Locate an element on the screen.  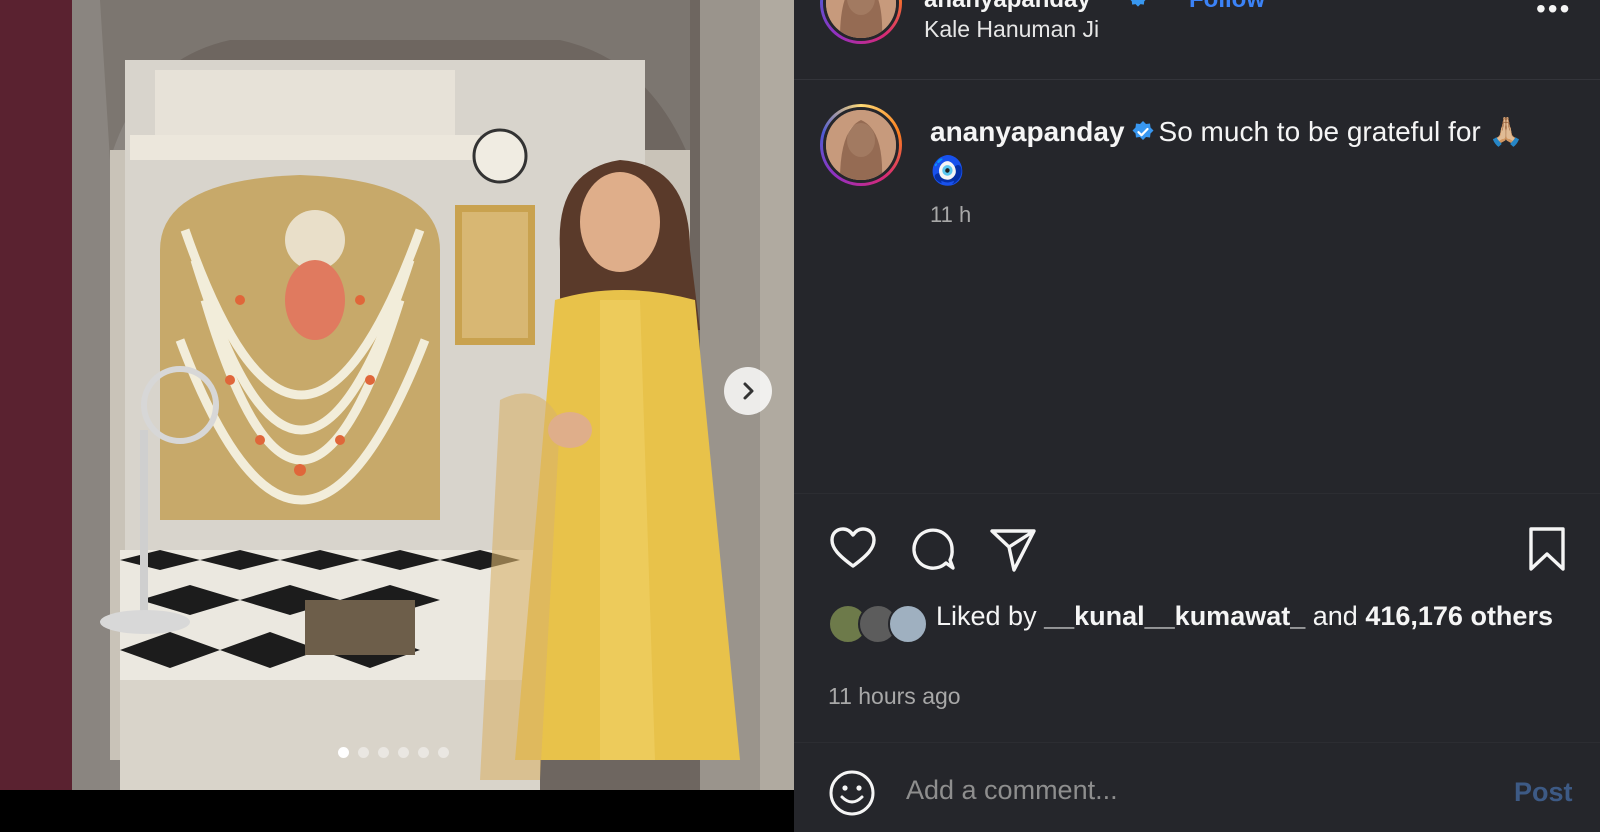
action-bar is located at coordinates (1197, 544).